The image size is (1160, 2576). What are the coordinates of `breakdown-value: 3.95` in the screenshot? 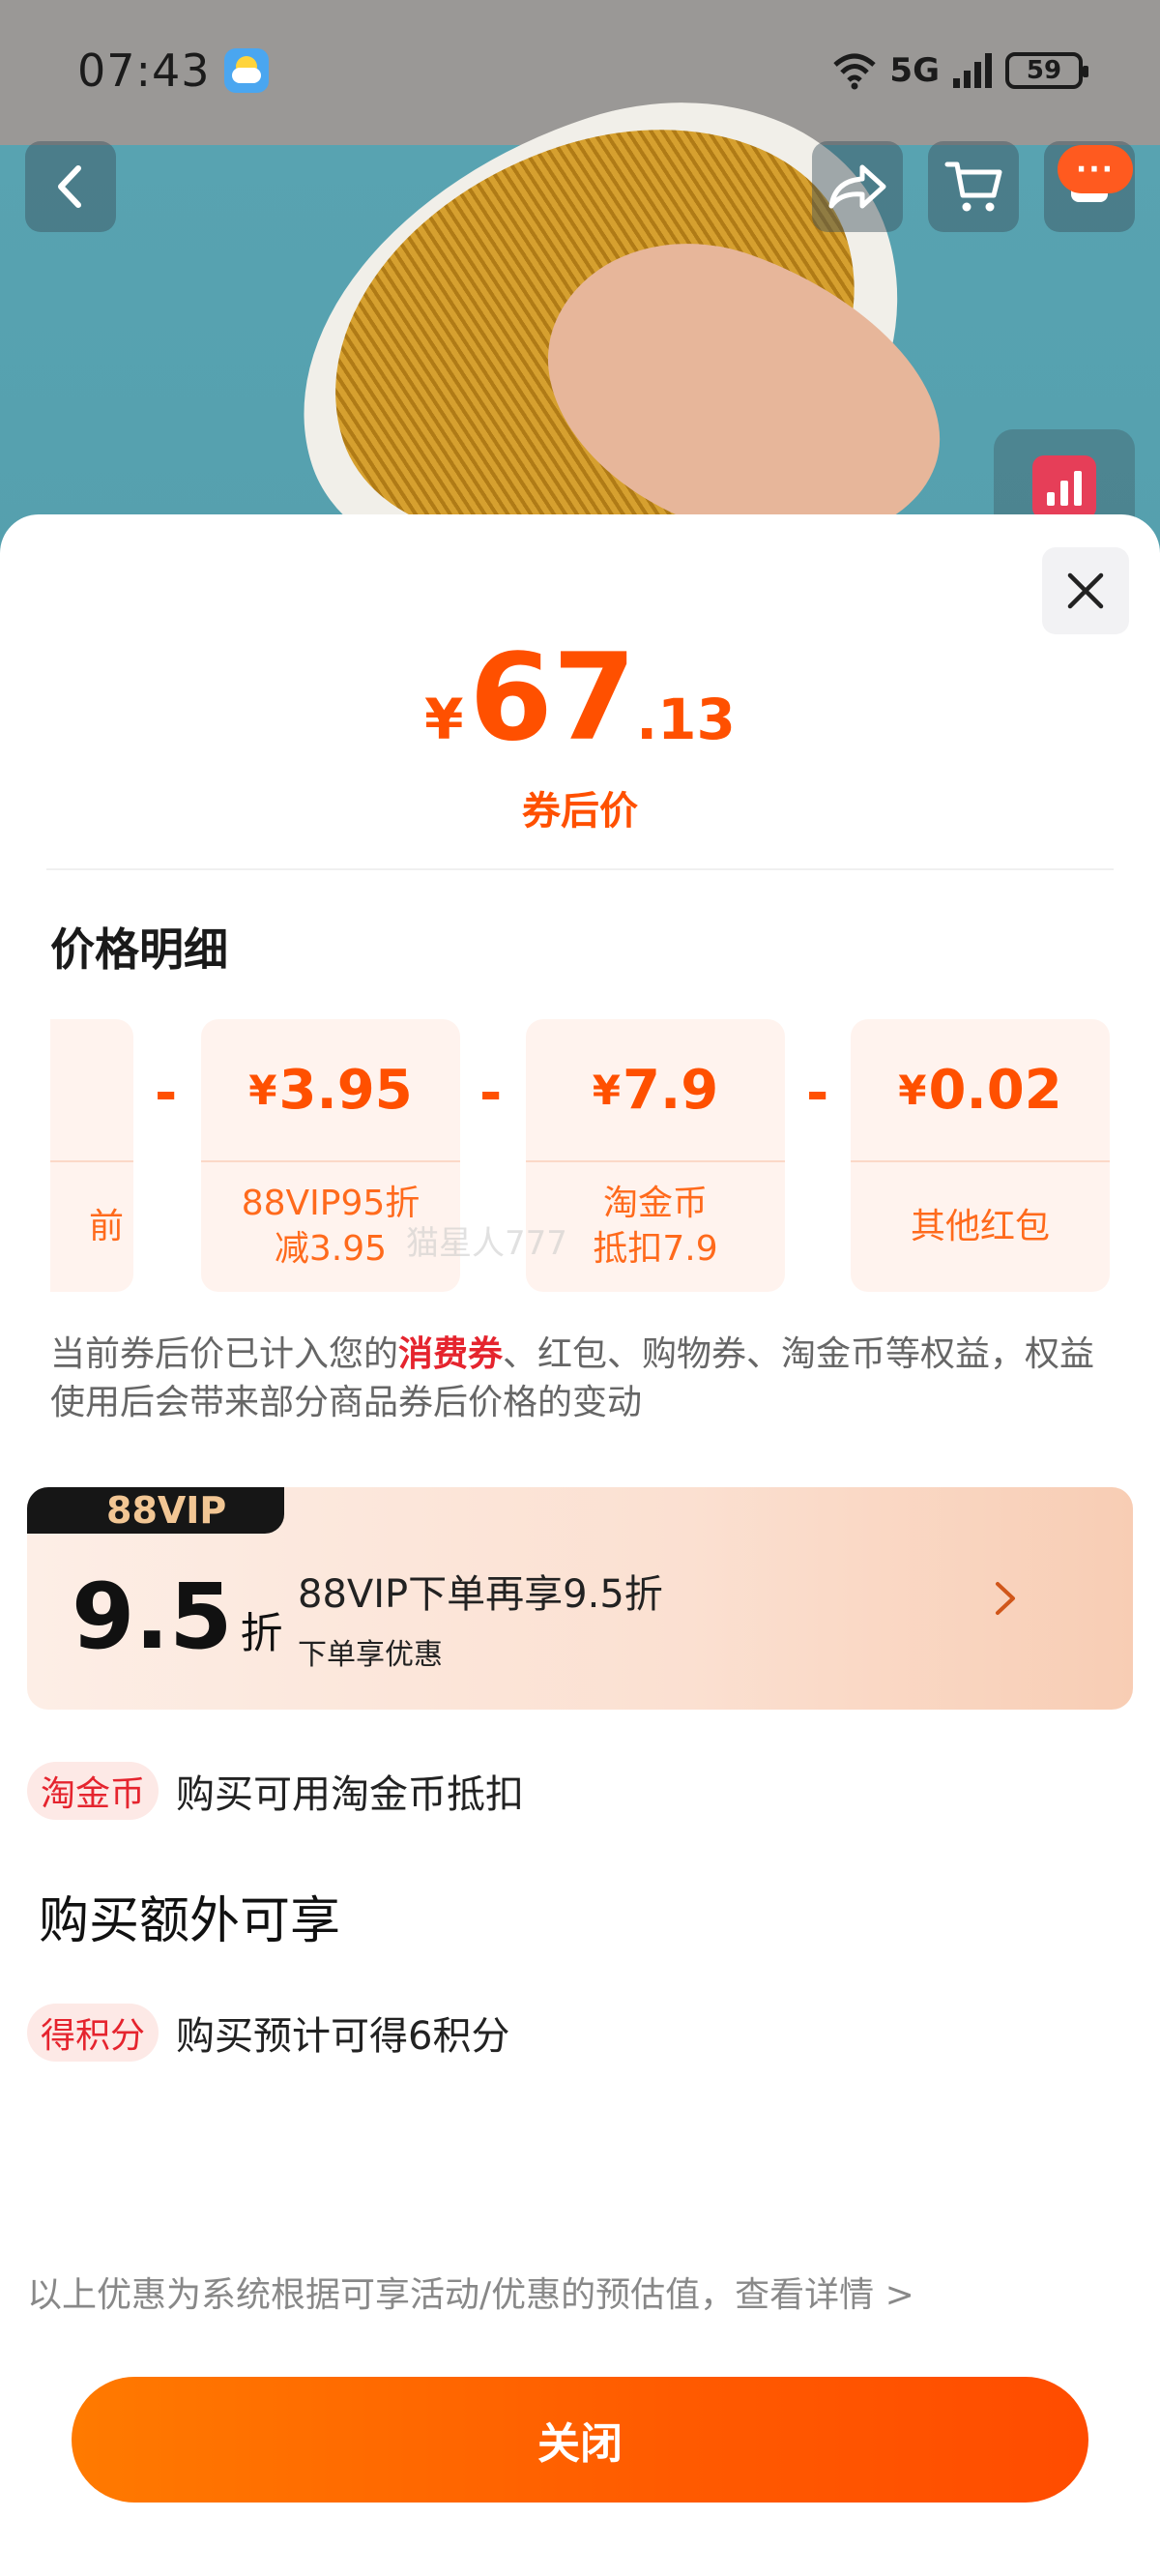 It's located at (346, 1090).